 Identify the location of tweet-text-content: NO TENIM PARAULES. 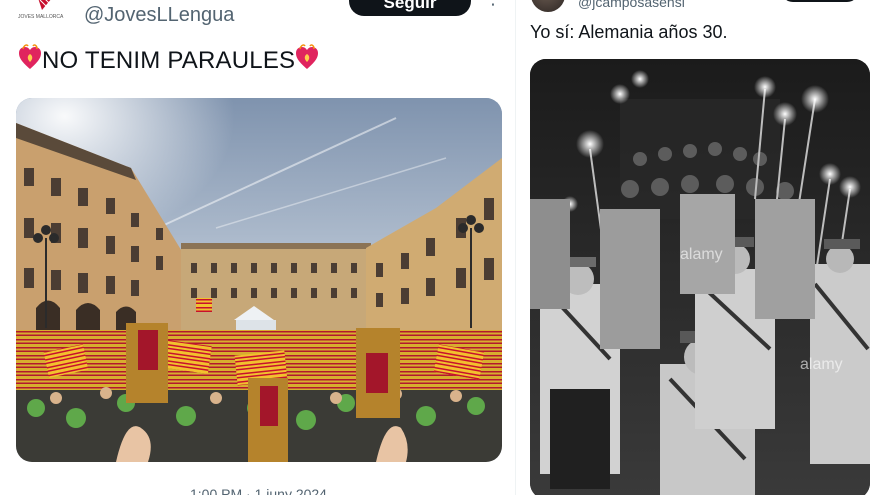
(169, 60).